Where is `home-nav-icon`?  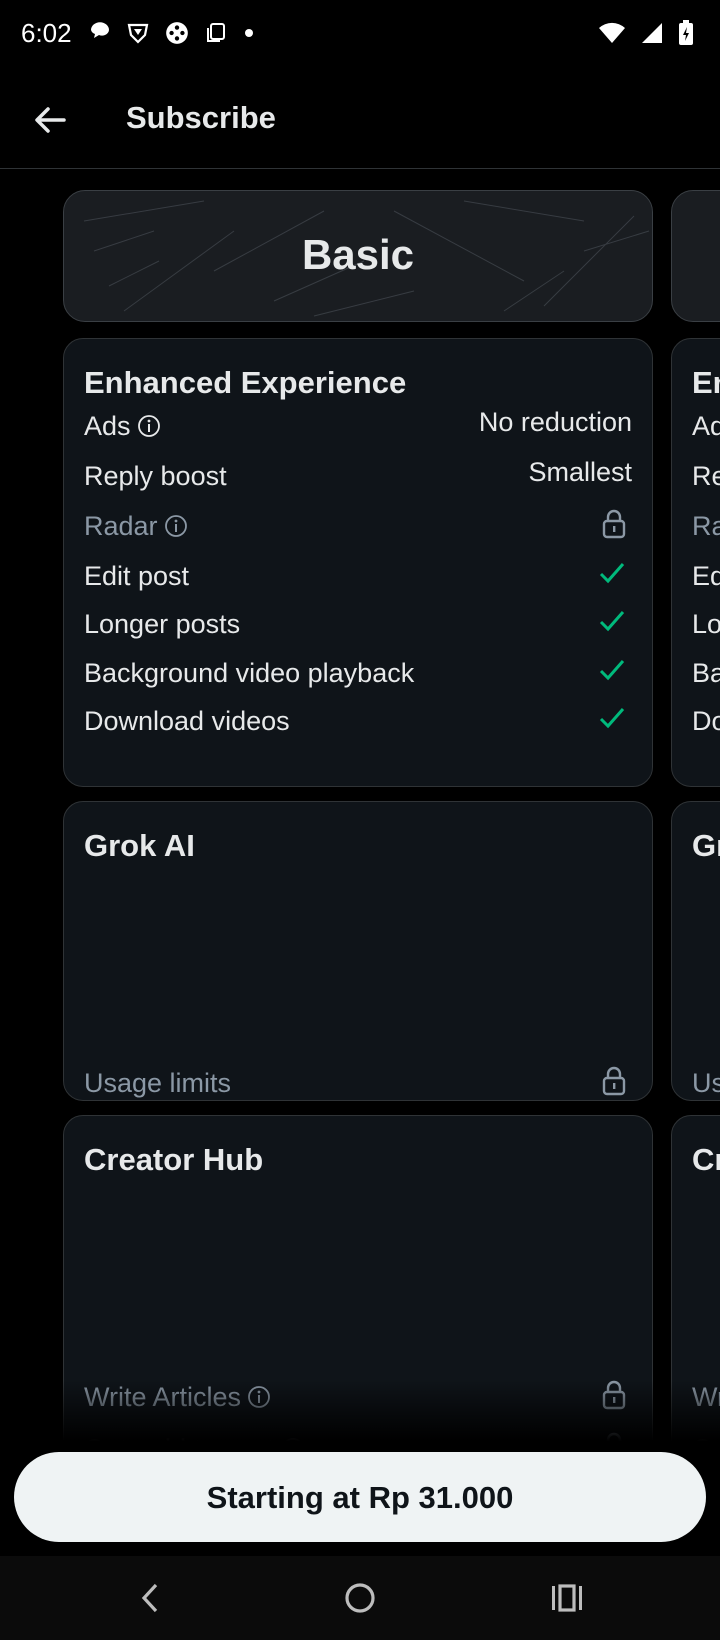 home-nav-icon is located at coordinates (360, 1598).